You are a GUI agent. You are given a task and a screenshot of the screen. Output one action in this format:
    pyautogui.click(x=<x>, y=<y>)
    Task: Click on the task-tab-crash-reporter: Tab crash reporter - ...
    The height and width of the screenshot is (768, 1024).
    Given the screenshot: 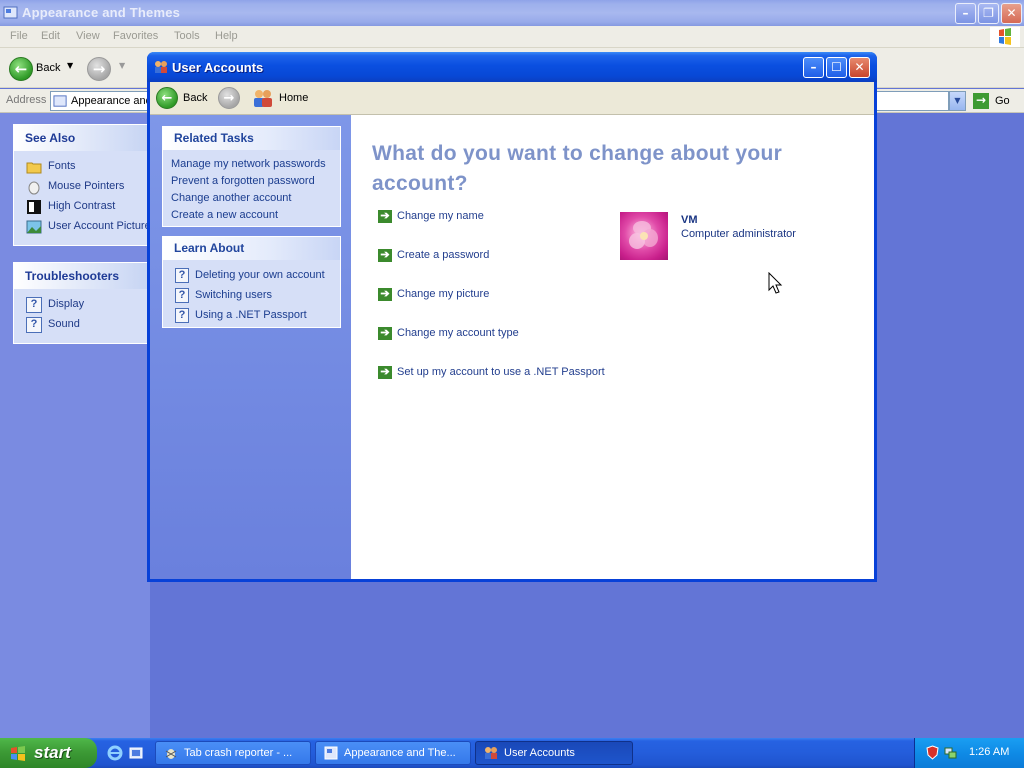 What is the action you would take?
    pyautogui.click(x=233, y=753)
    